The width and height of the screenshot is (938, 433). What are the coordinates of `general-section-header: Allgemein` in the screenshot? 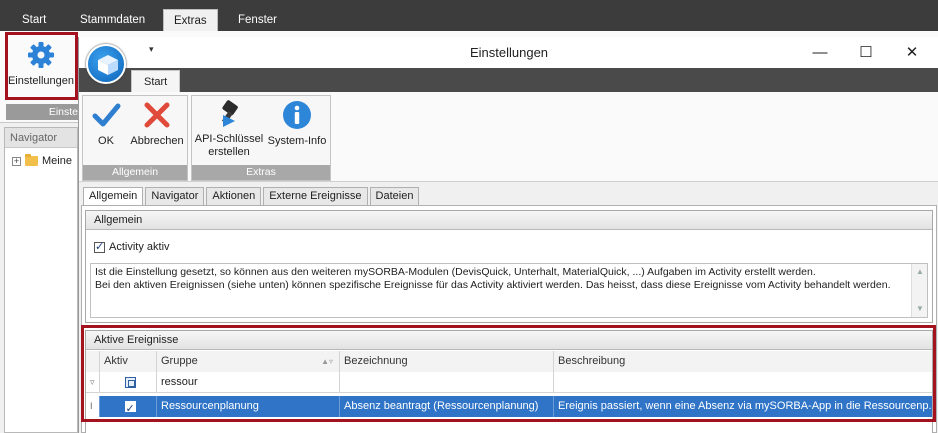 It's located at (509, 220).